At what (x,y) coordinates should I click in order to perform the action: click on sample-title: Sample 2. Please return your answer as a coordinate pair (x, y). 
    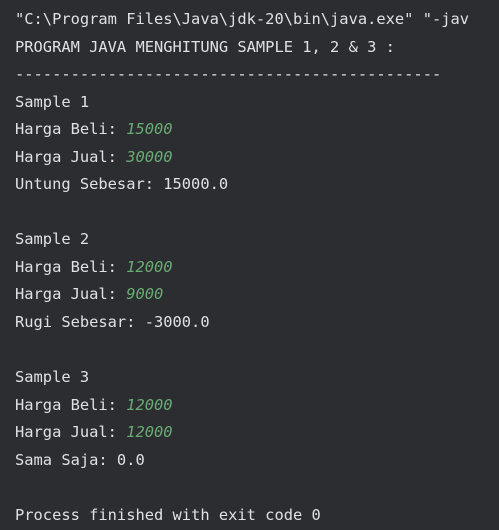
    Looking at the image, I should click on (52, 239).